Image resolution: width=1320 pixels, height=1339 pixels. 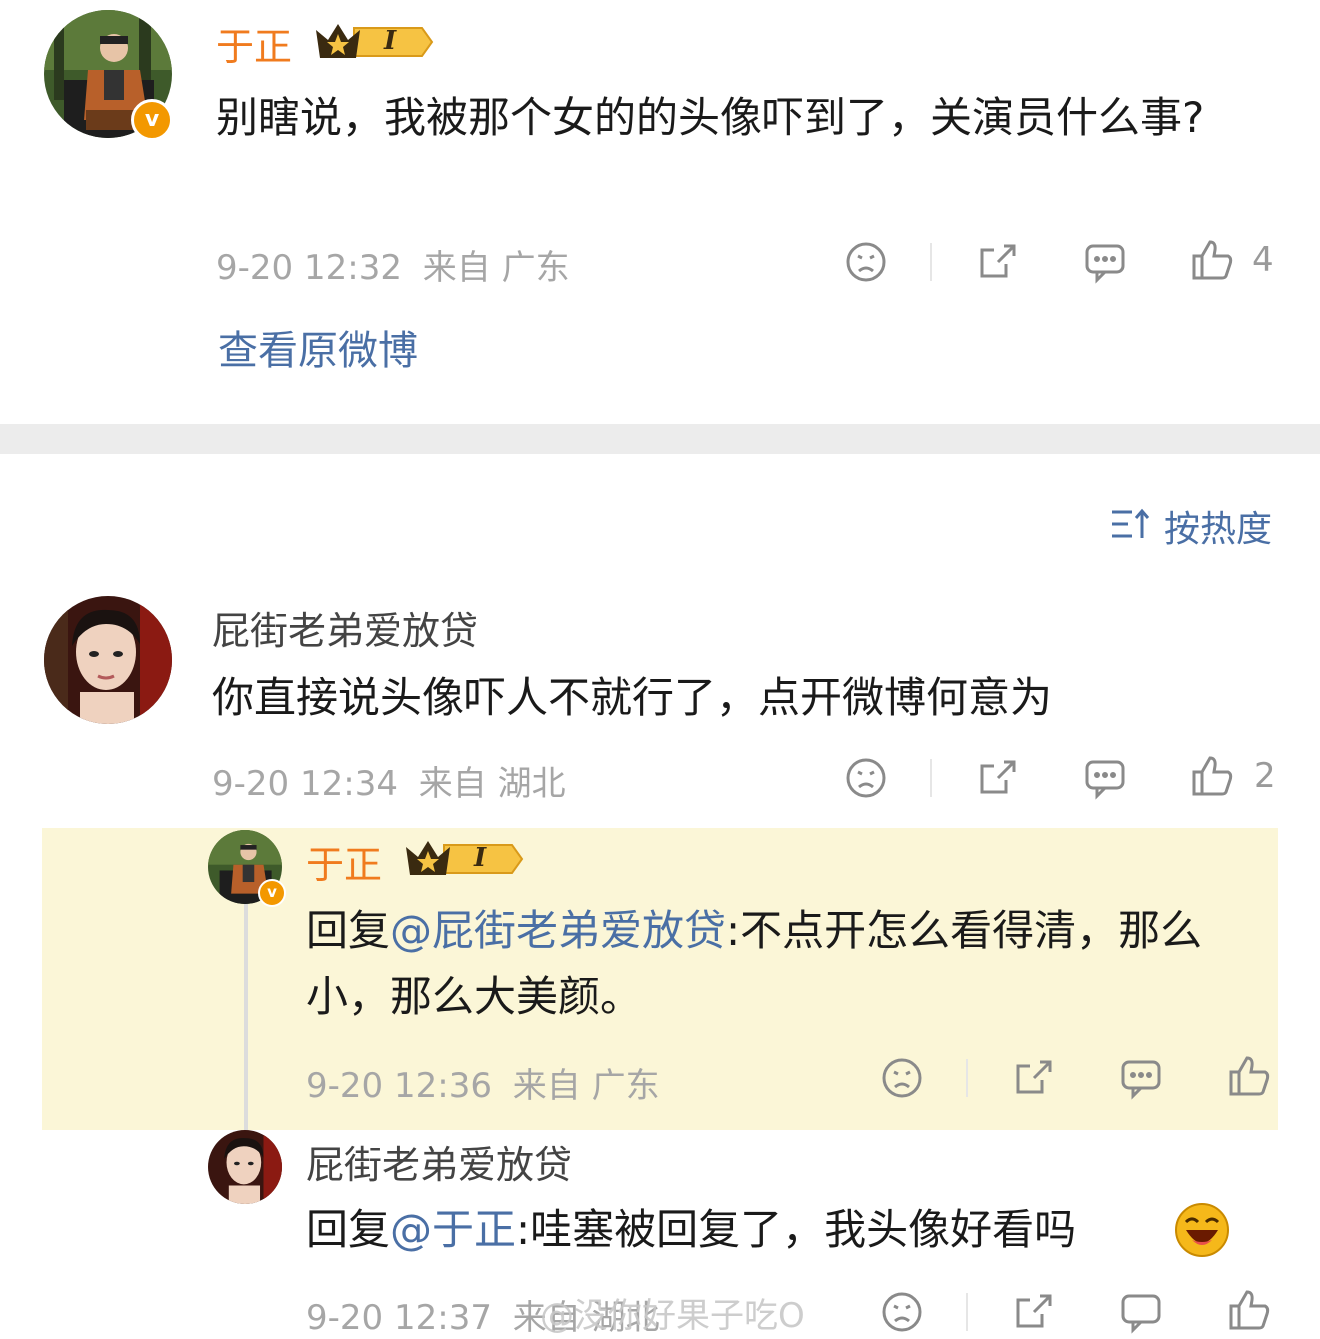 I want to click on comment-time: 9-20 12:34 来自 湖北, so click(x=389, y=780).